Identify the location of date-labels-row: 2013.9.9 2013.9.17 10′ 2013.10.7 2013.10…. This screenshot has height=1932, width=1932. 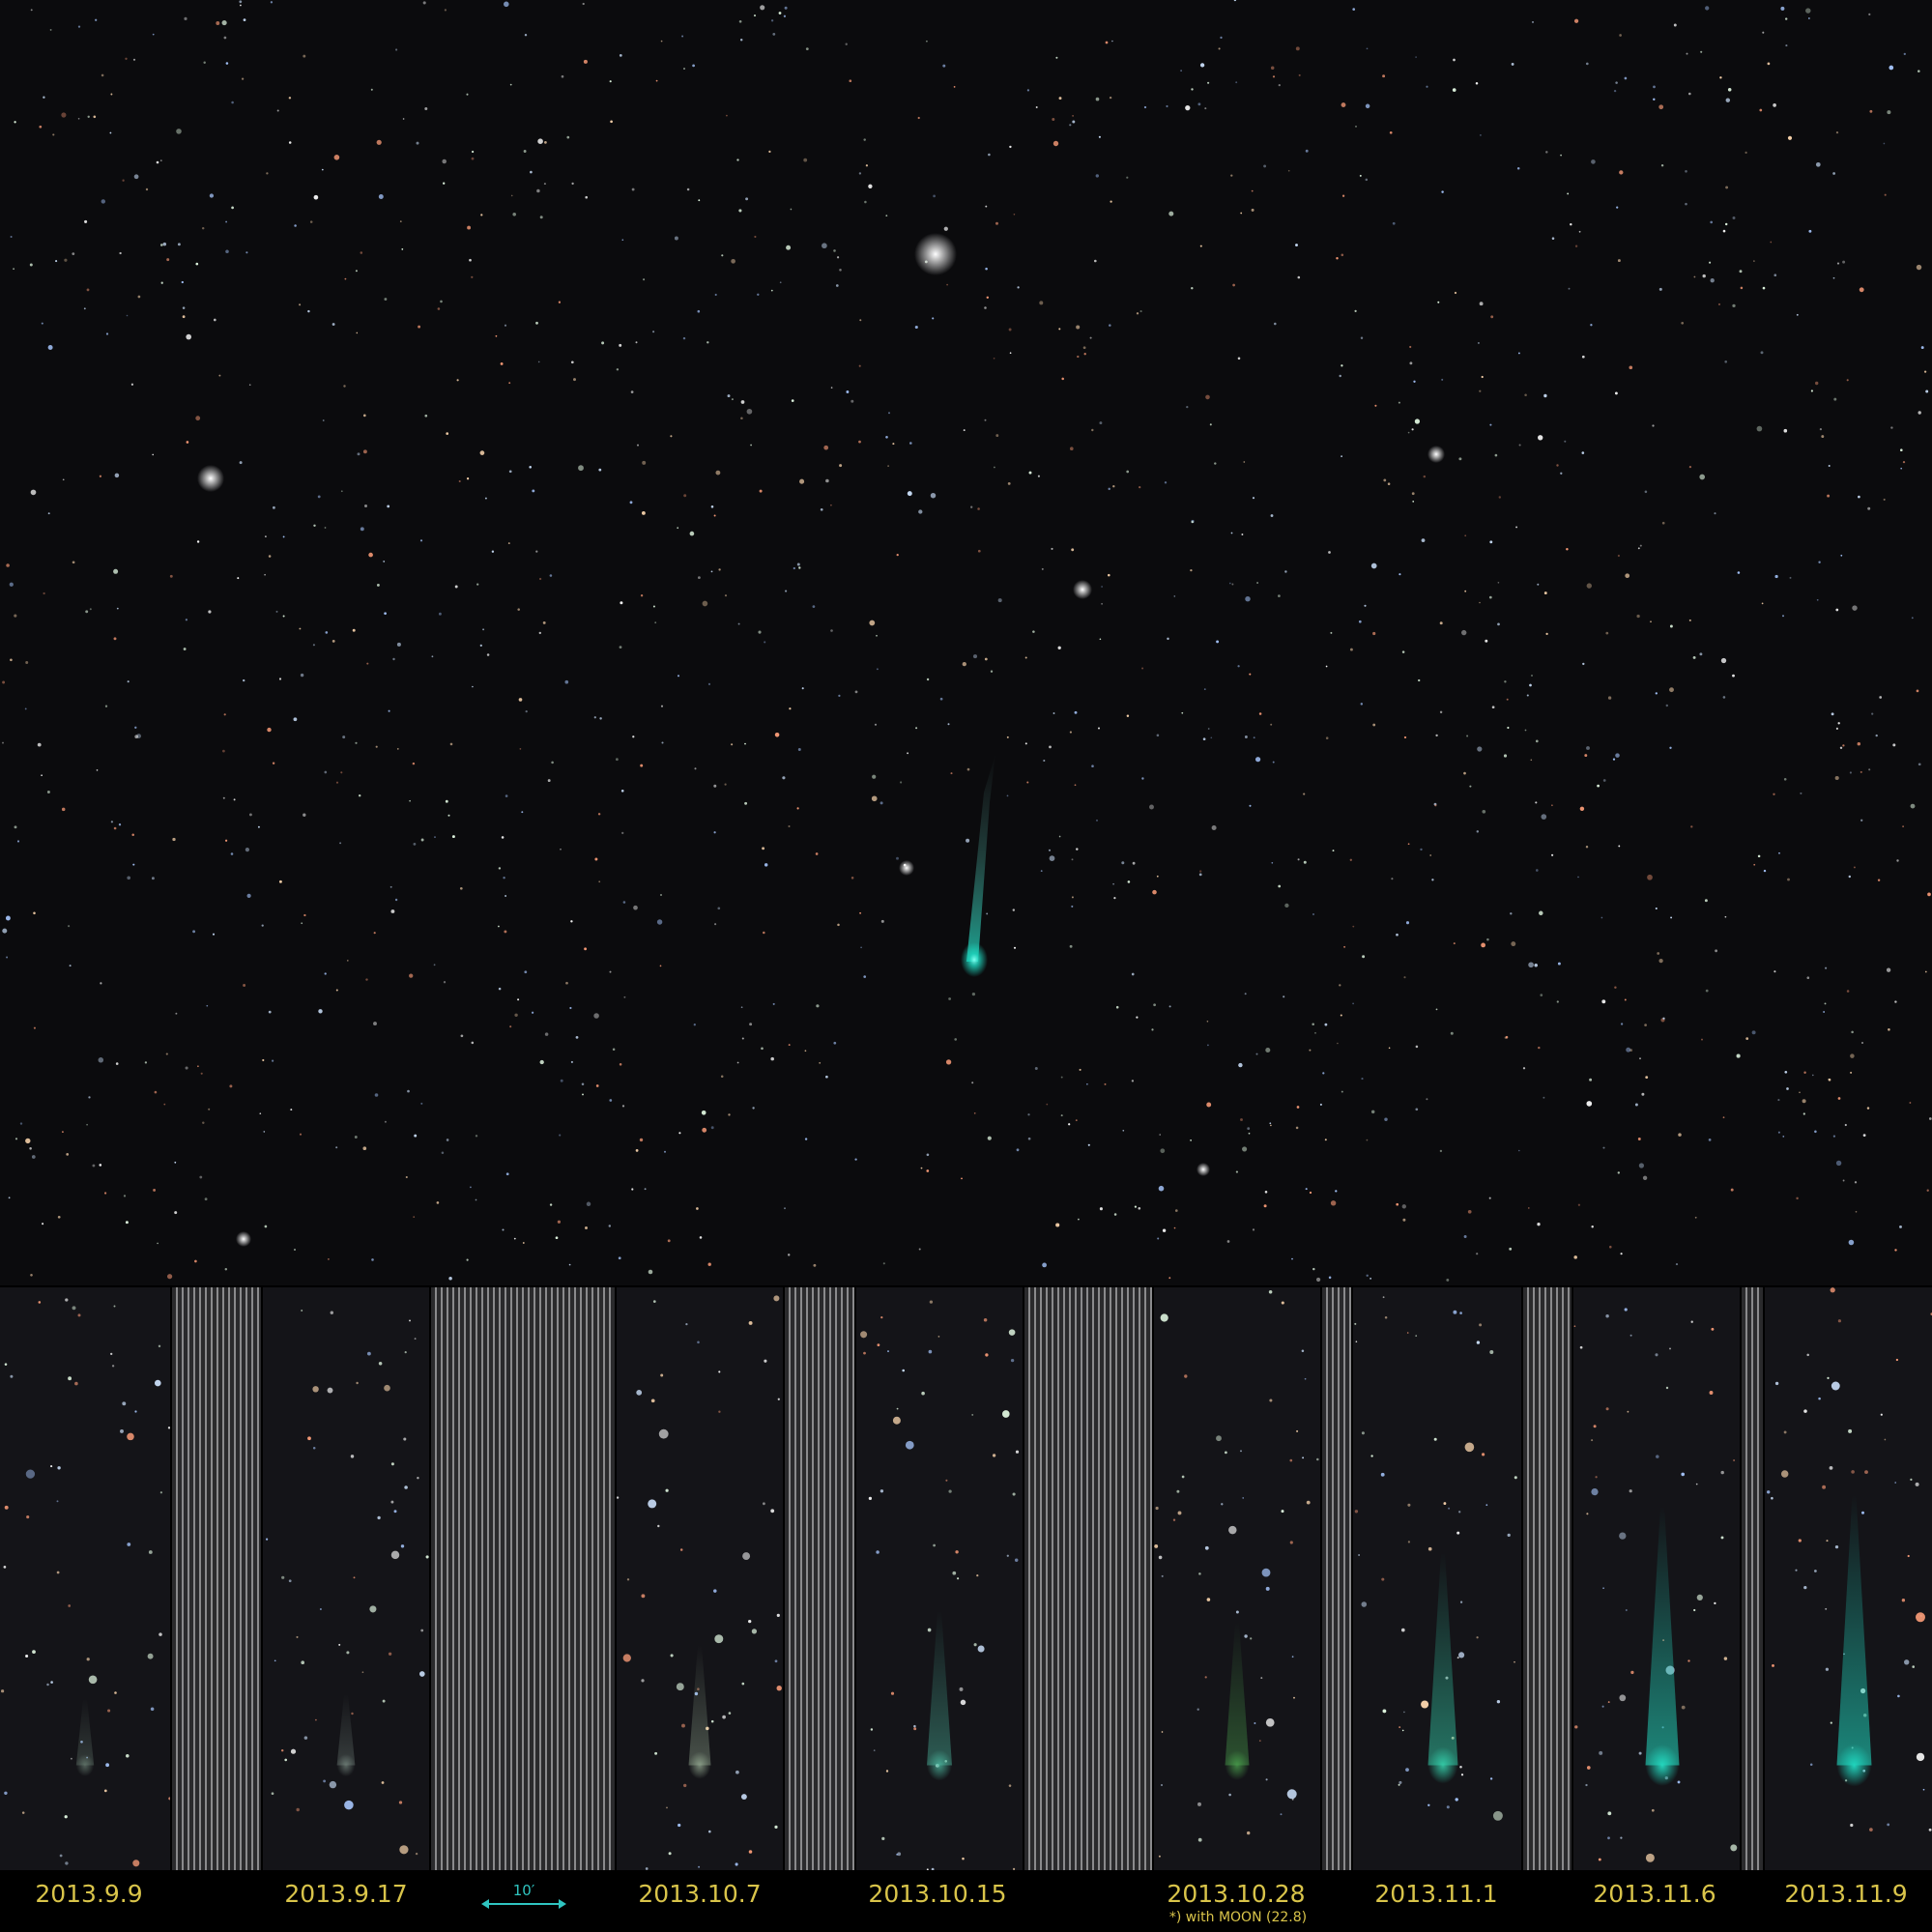
(966, 1901).